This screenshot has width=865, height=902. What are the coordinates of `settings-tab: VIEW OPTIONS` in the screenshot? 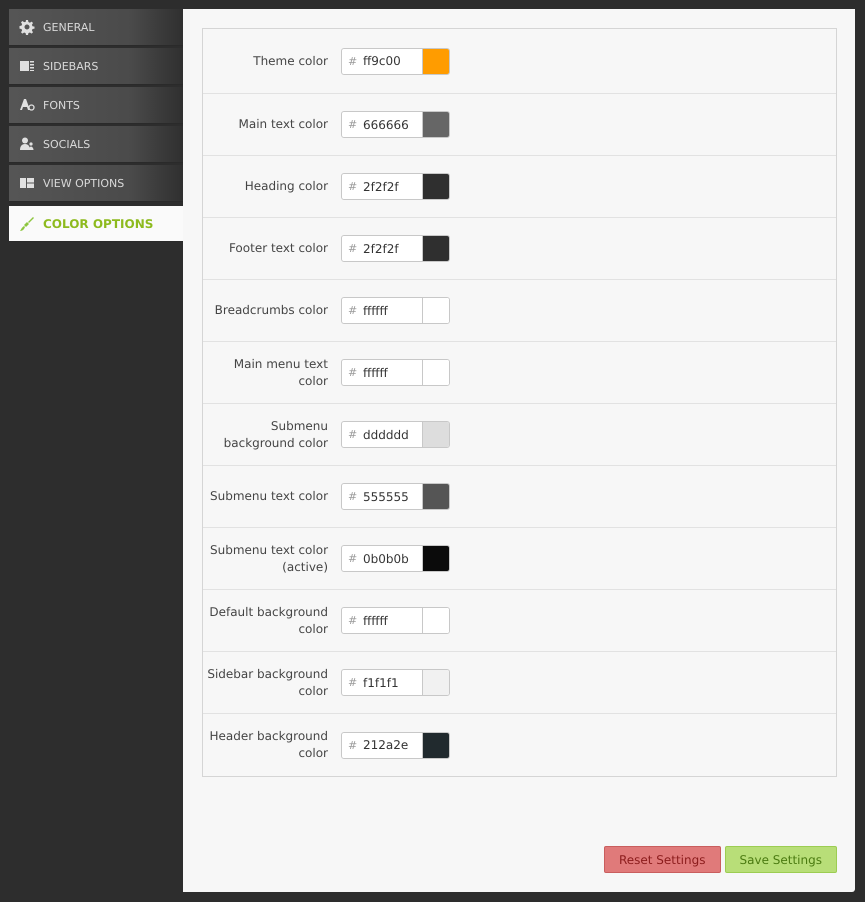 It's located at (96, 183).